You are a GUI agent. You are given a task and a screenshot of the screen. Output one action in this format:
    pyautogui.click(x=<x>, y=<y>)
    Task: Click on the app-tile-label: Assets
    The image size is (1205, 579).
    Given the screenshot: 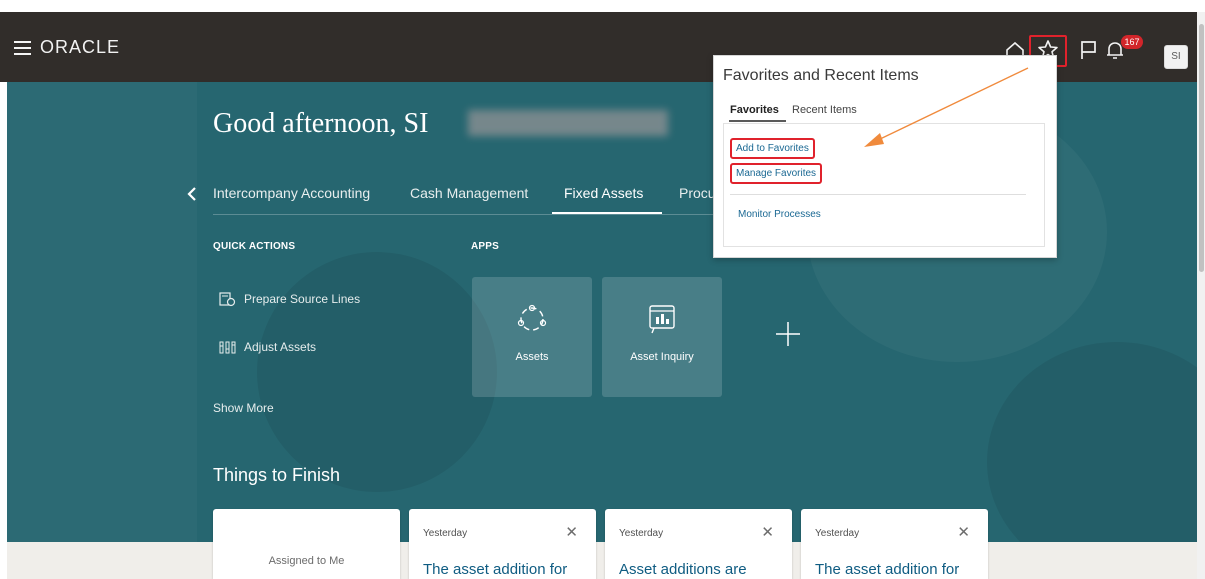 What is the action you would take?
    pyautogui.click(x=532, y=357)
    